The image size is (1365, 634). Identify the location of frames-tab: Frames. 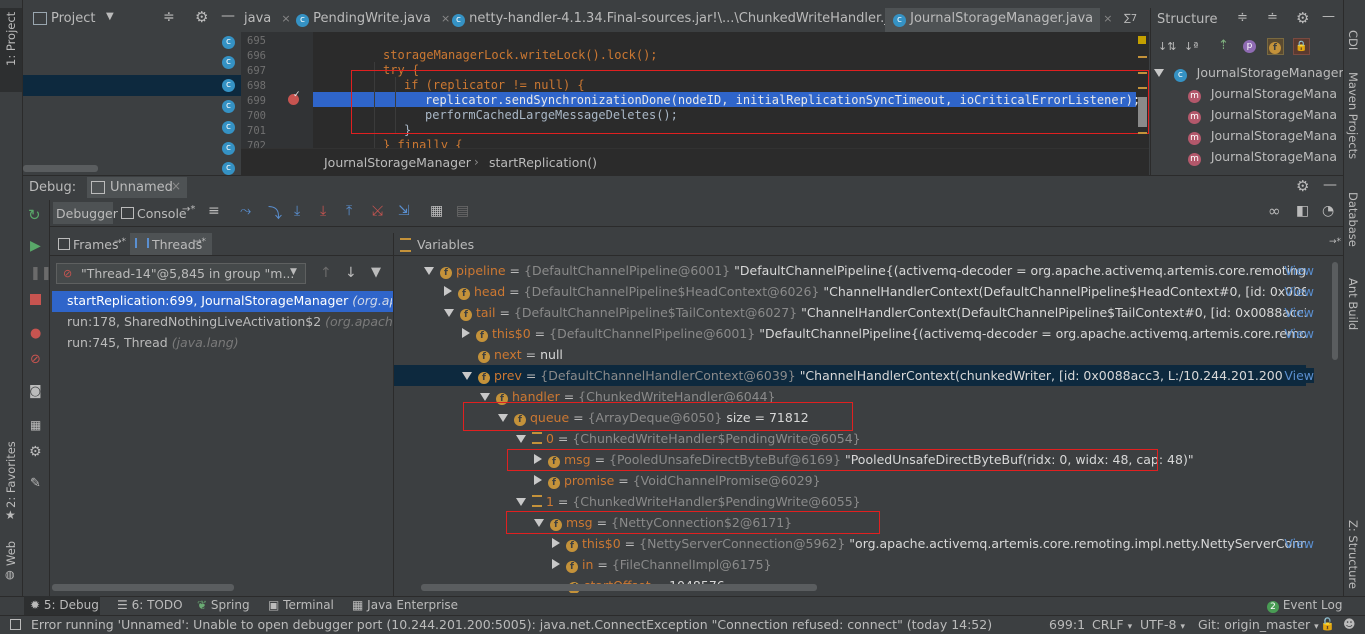
(95, 244).